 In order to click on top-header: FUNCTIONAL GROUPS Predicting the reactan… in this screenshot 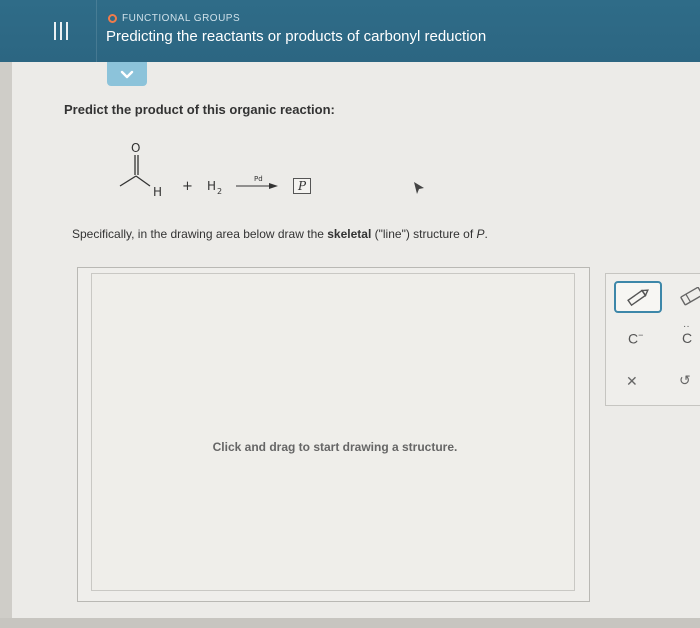, I will do `click(350, 31)`.